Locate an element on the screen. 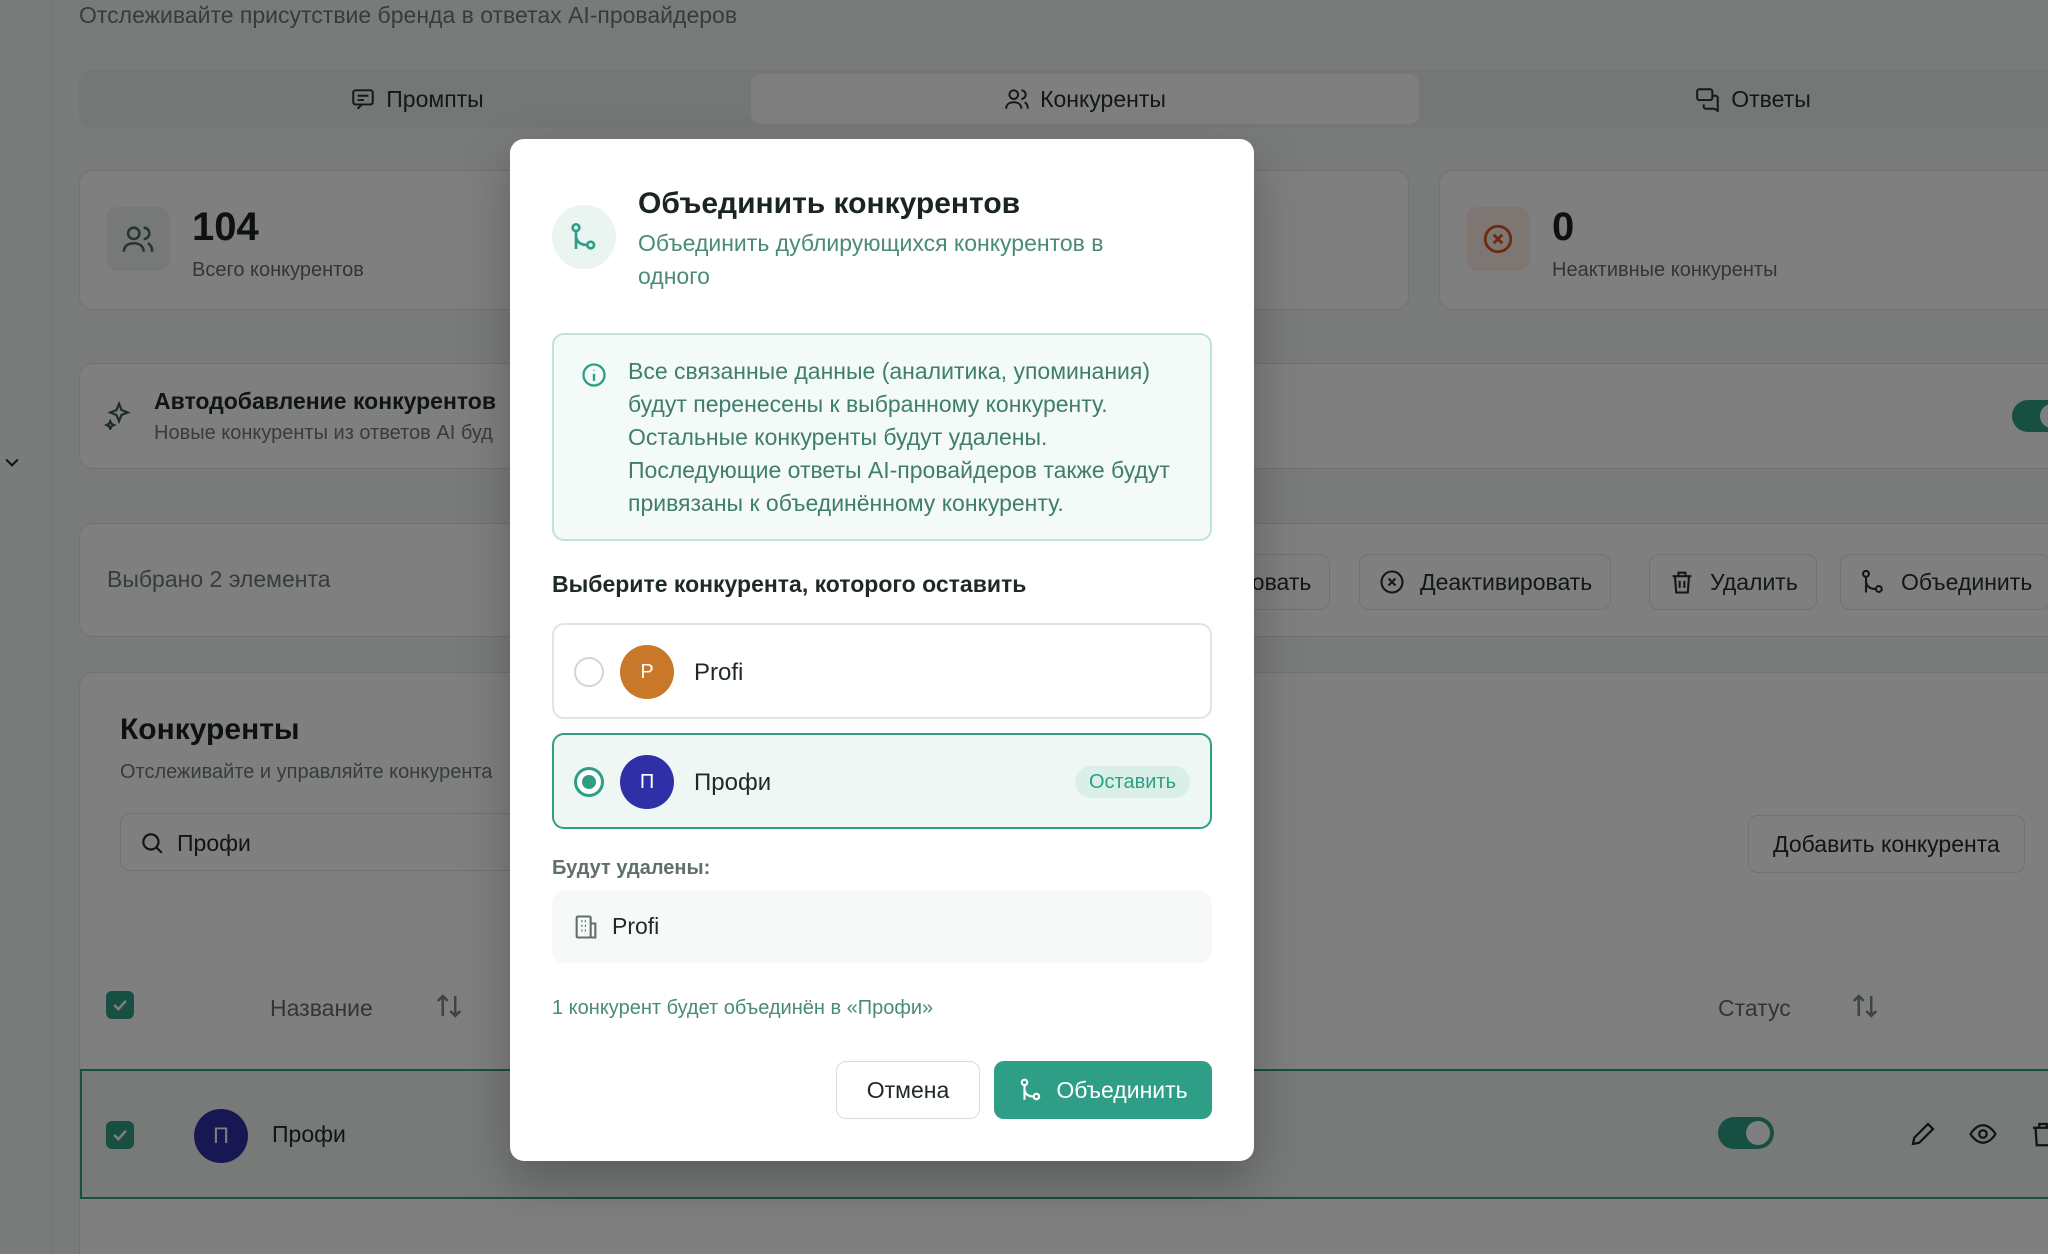 The height and width of the screenshot is (1254, 2048). keep-badge: Оставить is located at coordinates (1132, 782).